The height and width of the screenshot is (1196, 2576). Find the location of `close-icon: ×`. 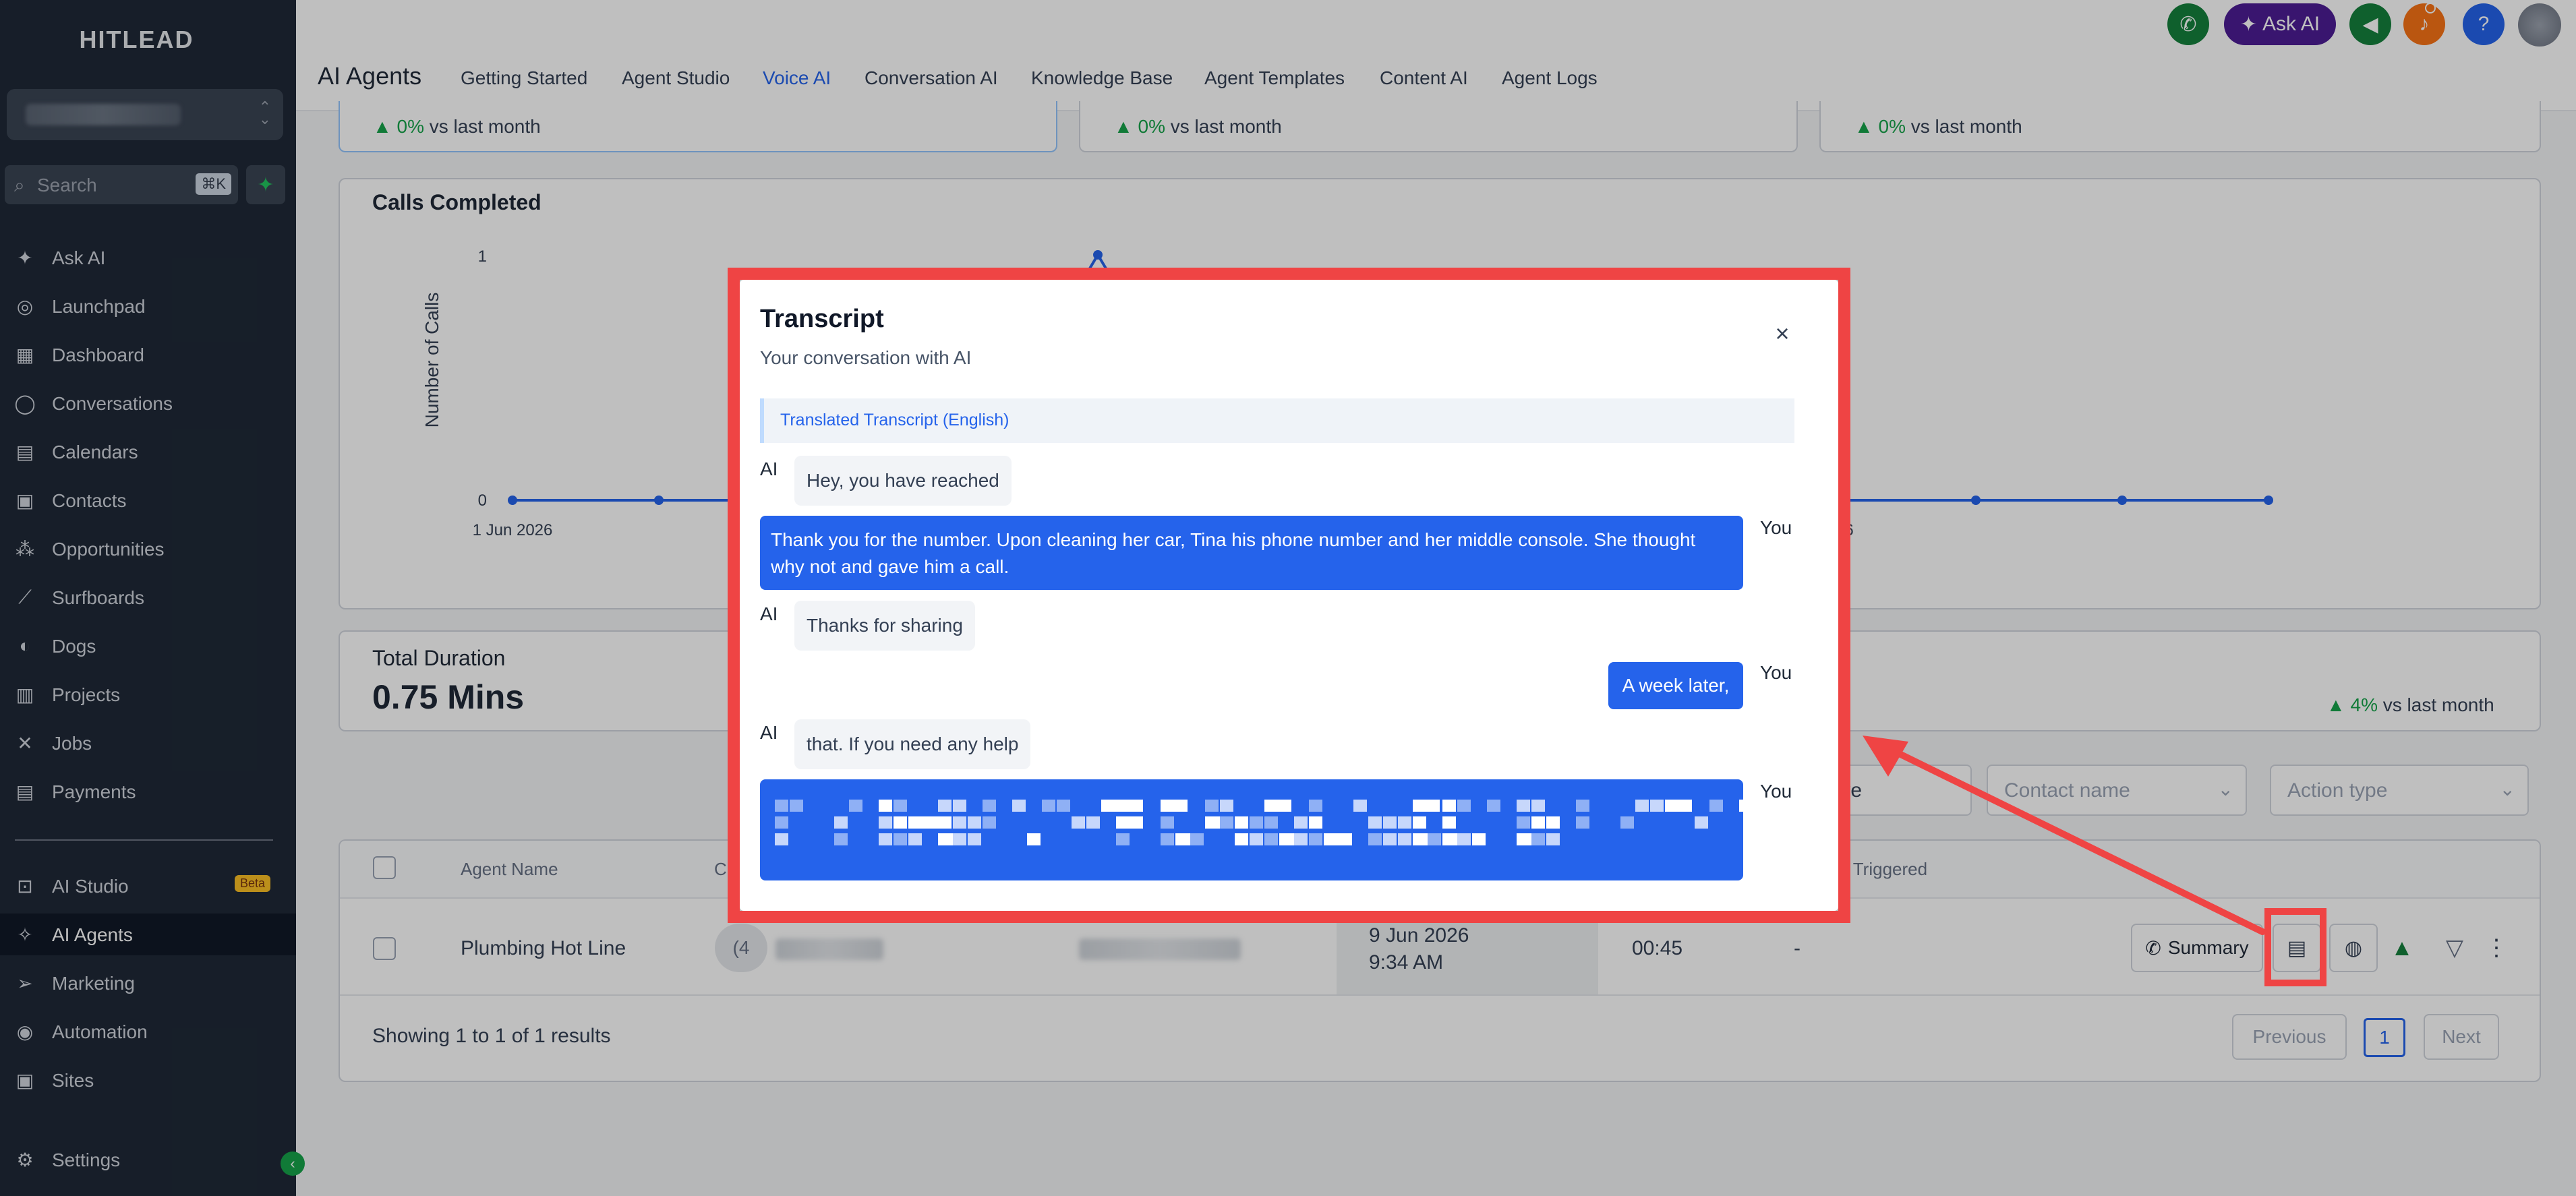

close-icon: × is located at coordinates (1783, 333).